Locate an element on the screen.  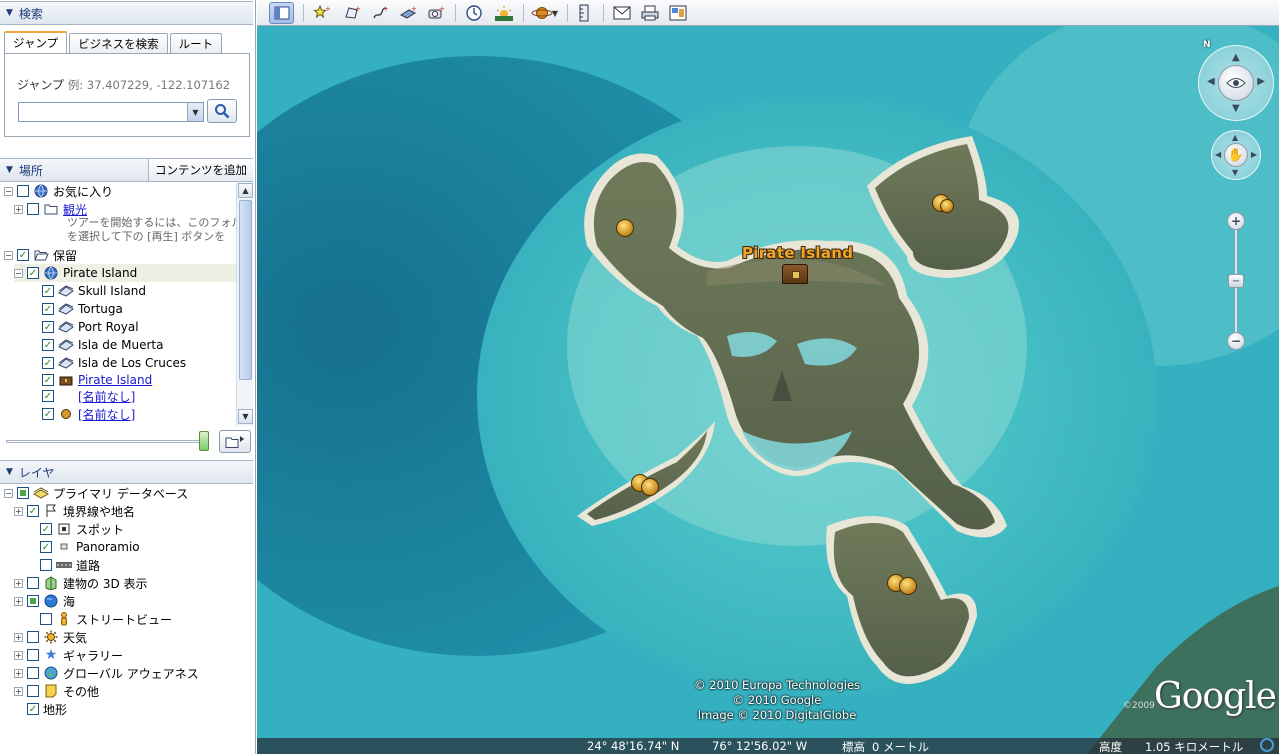
pirate-island-label: Pirate Island is located at coordinates (797, 253).